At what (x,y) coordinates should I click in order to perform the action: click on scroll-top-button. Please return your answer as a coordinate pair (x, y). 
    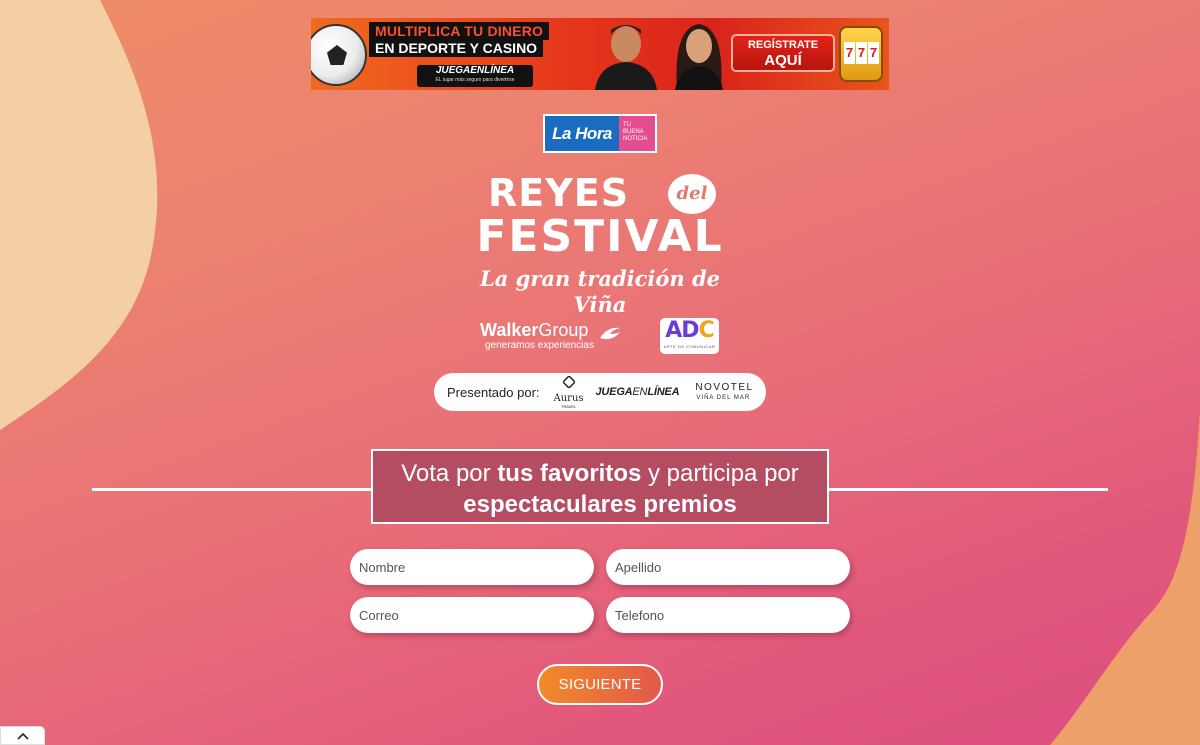
    Looking at the image, I should click on (22, 735).